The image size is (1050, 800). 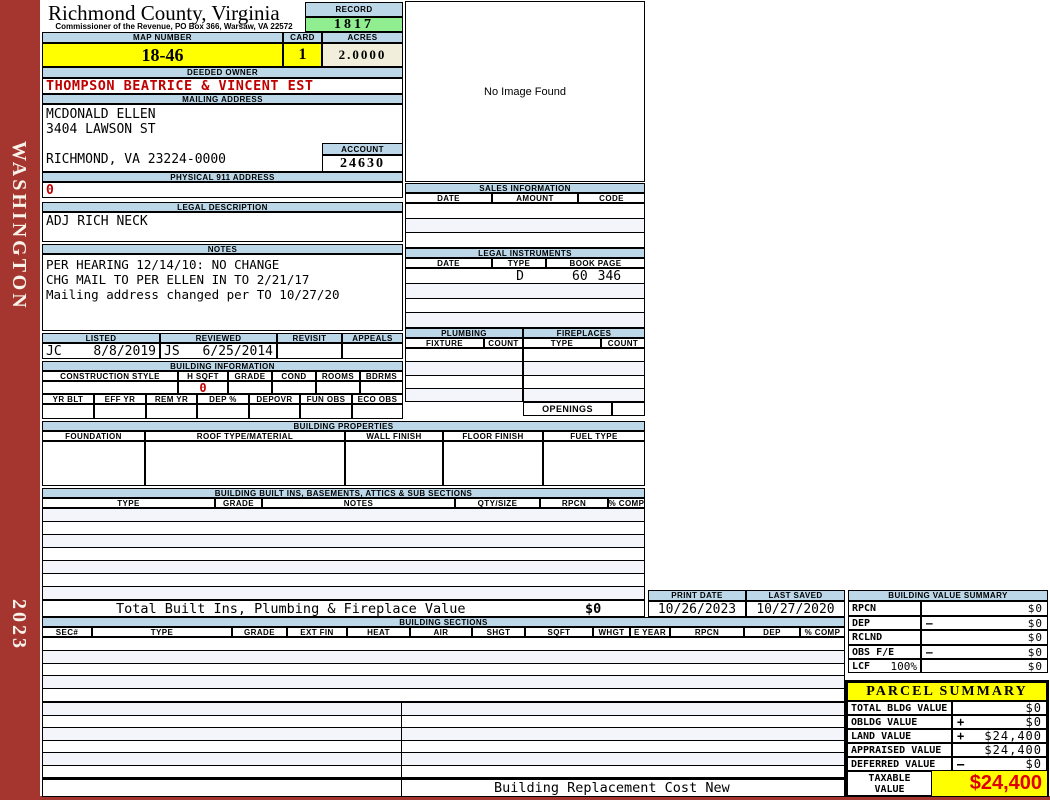 What do you see at coordinates (162, 632) in the screenshot?
I see `section-type-header: TYPE` at bounding box center [162, 632].